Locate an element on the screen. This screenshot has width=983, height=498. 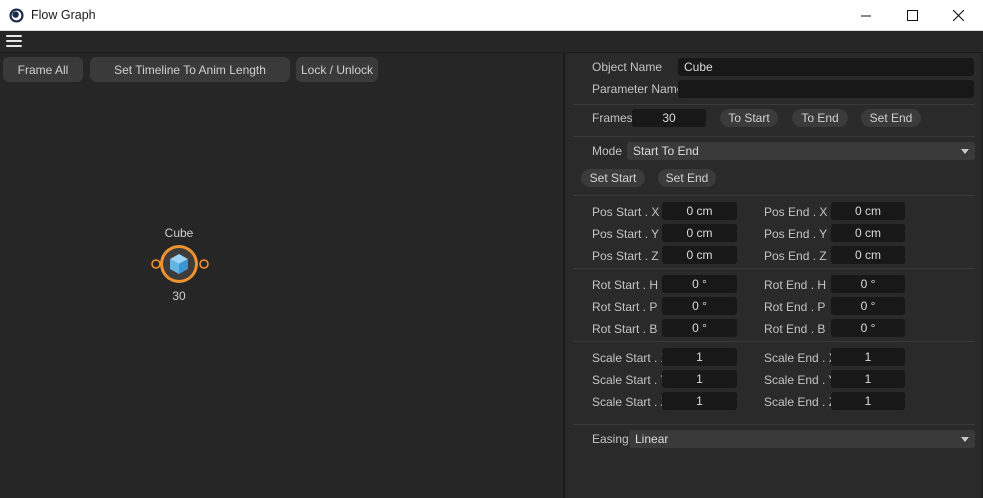
hamburger-menu-icon is located at coordinates (14, 42).